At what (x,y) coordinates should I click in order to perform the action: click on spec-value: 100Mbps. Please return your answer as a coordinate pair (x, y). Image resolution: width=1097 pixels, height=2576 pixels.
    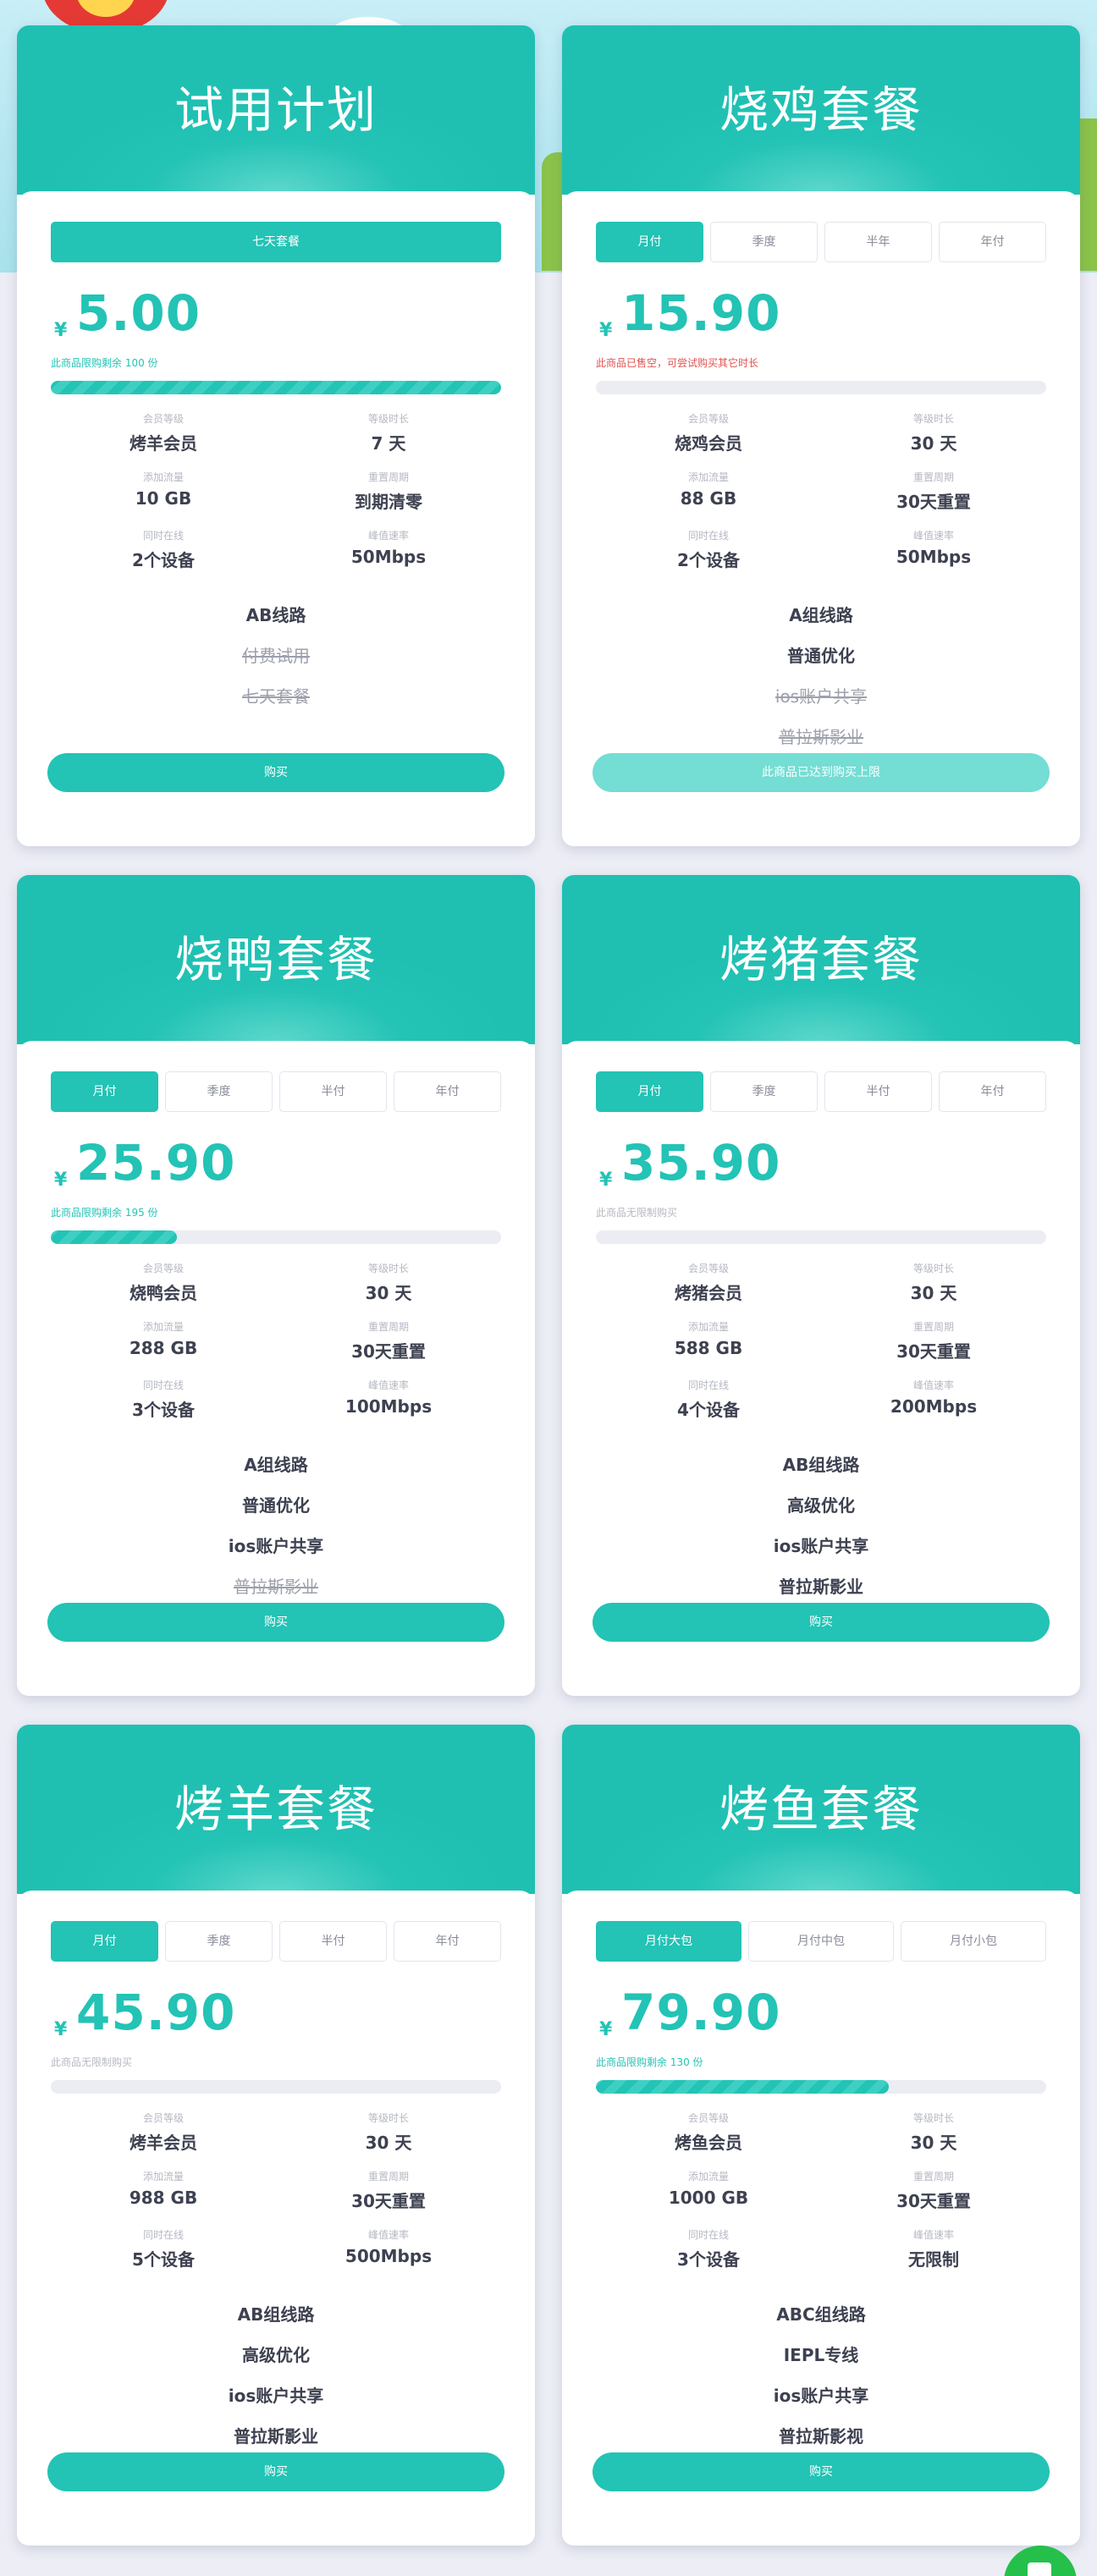
    Looking at the image, I should click on (389, 1406).